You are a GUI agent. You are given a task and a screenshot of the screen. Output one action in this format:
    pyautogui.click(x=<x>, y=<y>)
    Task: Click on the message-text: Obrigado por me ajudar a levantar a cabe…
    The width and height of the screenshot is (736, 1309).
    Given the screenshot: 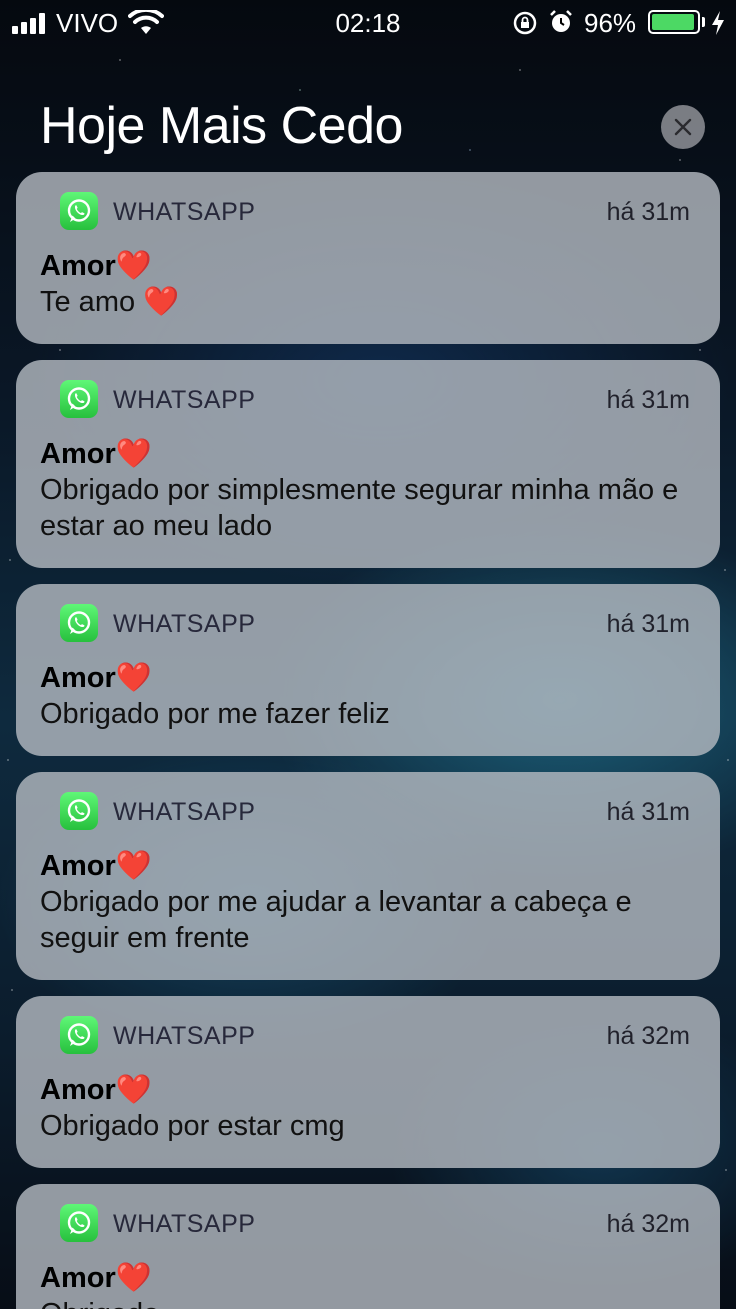 What is the action you would take?
    pyautogui.click(x=336, y=920)
    